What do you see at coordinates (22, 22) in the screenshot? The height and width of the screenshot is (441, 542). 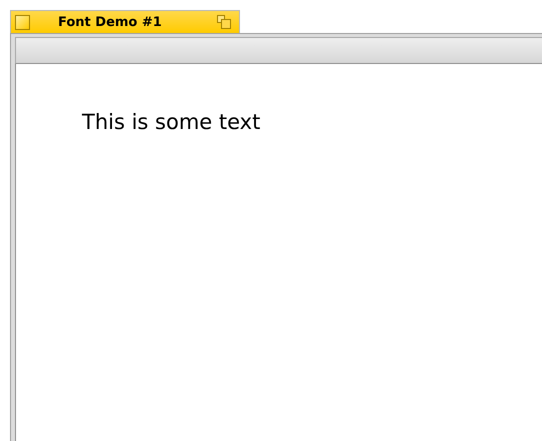 I see `close-icon` at bounding box center [22, 22].